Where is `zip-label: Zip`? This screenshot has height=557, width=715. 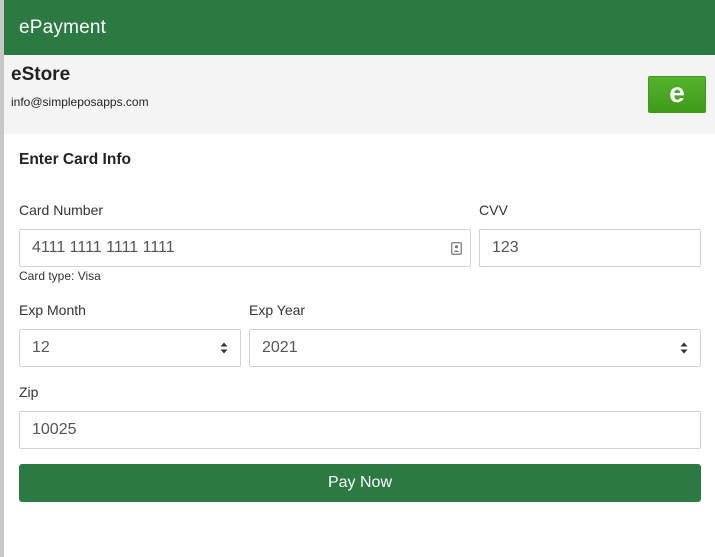 zip-label: Zip is located at coordinates (29, 392).